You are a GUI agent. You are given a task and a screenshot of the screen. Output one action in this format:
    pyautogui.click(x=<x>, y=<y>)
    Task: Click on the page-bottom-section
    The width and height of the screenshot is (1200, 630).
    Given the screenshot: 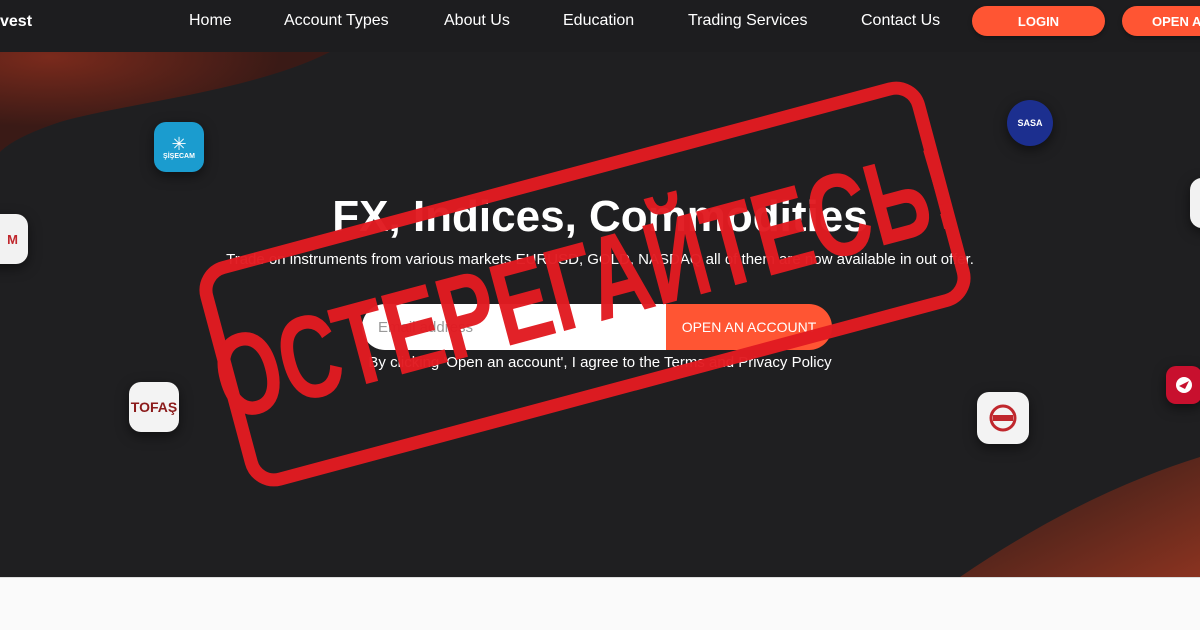 What is the action you would take?
    pyautogui.click(x=600, y=603)
    